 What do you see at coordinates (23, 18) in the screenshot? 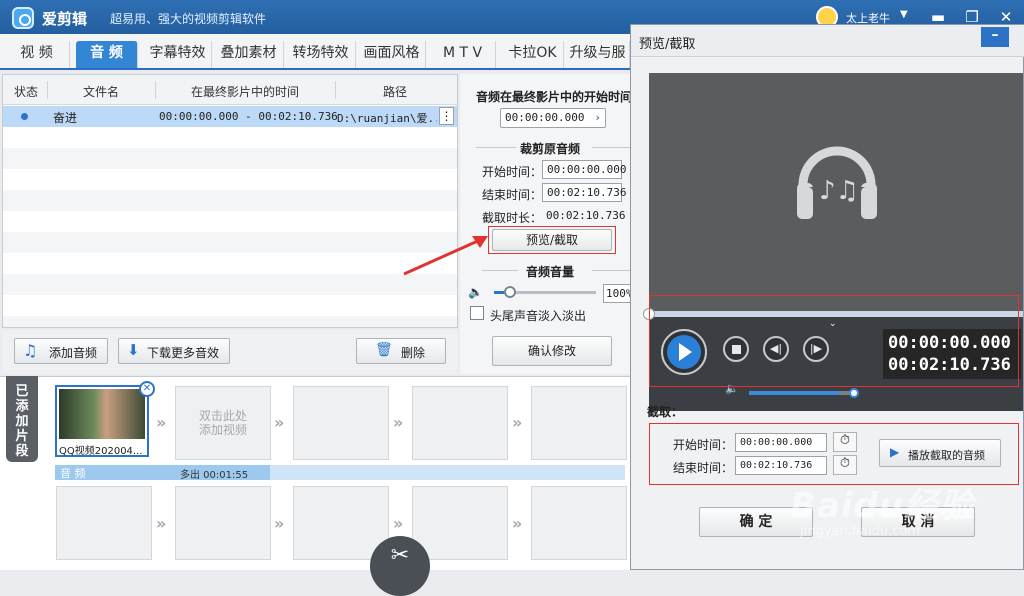
I see `app-logo-icon` at bounding box center [23, 18].